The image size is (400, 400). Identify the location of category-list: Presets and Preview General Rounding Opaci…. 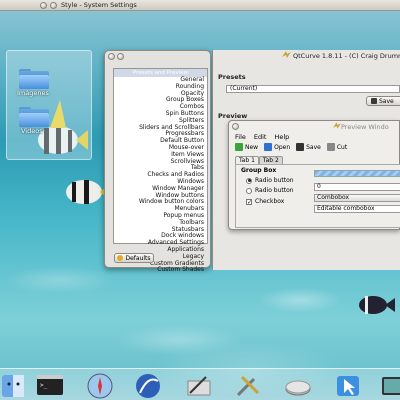
(160, 170).